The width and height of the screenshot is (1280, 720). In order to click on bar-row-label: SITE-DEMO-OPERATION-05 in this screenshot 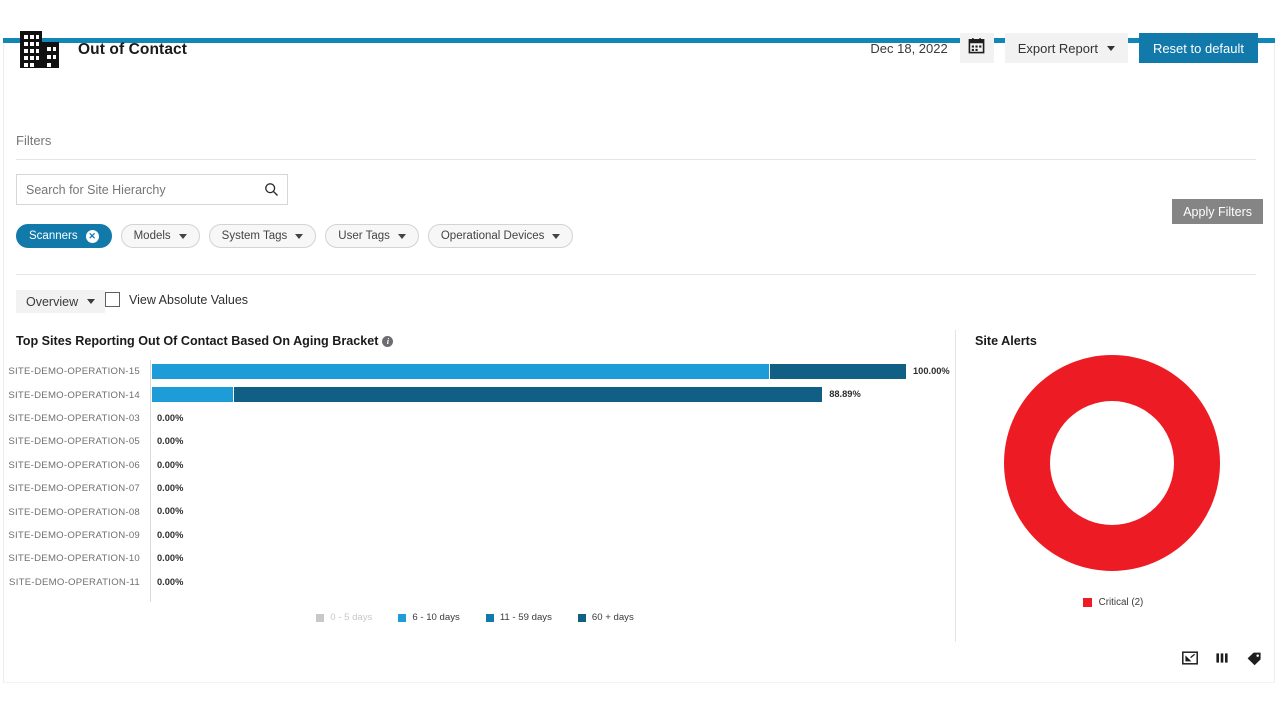, I will do `click(74, 442)`.